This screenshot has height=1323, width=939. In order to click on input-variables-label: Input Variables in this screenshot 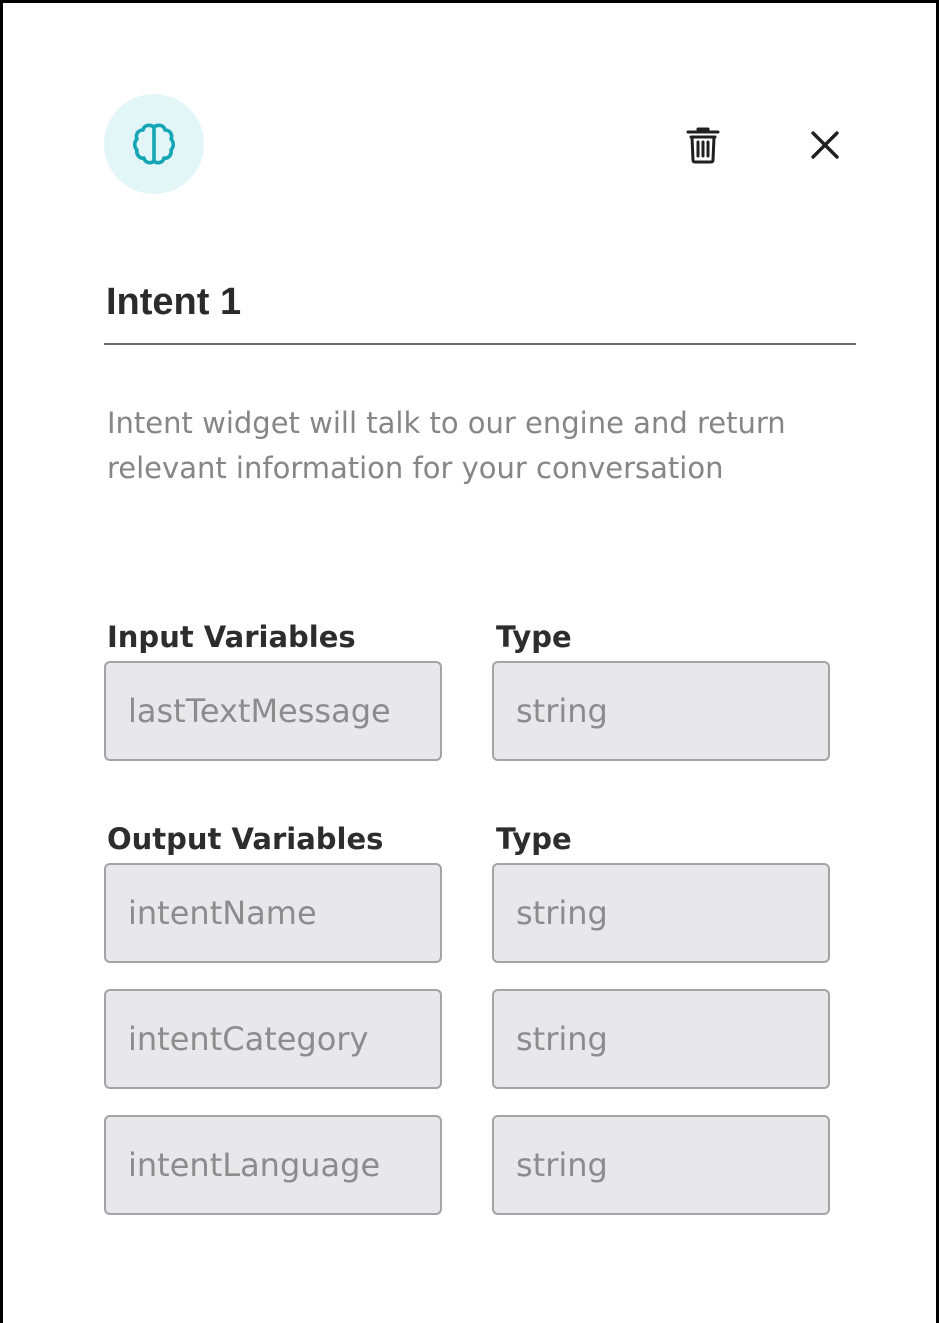, I will do `click(231, 637)`.